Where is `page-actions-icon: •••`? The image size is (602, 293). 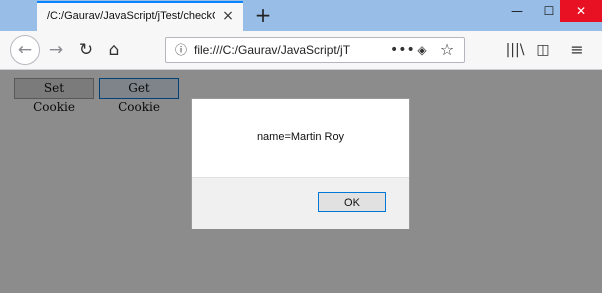
page-actions-icon: ••• is located at coordinates (402, 50).